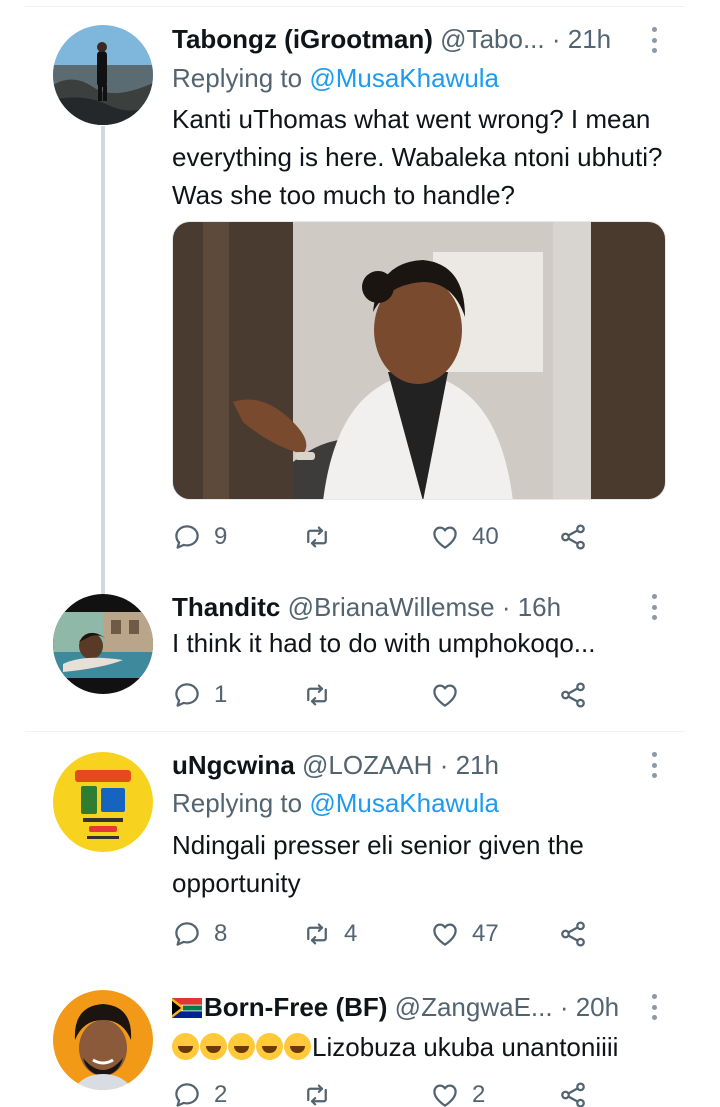 Image resolution: width=720 pixels, height=1107 pixels. I want to click on tweet-actions: 2 2, so click(382, 1092).